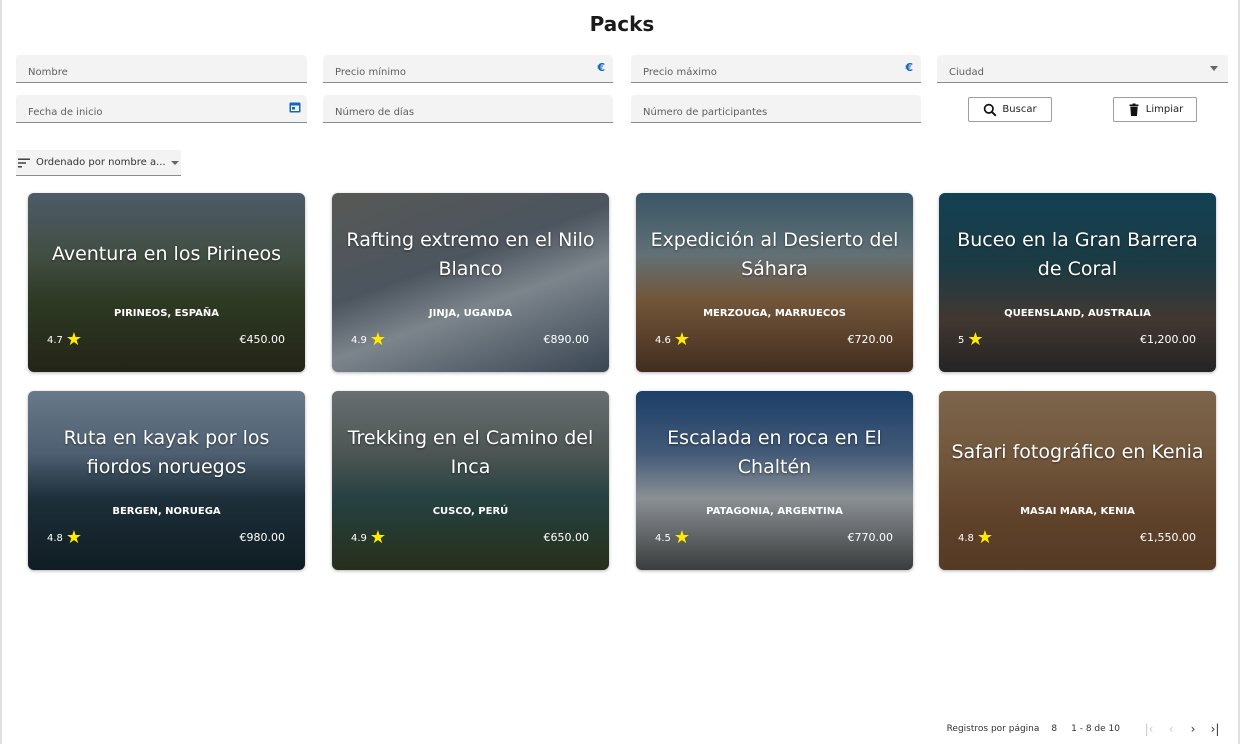 The image size is (1240, 744). What do you see at coordinates (870, 339) in the screenshot?
I see `card-price: €720.00` at bounding box center [870, 339].